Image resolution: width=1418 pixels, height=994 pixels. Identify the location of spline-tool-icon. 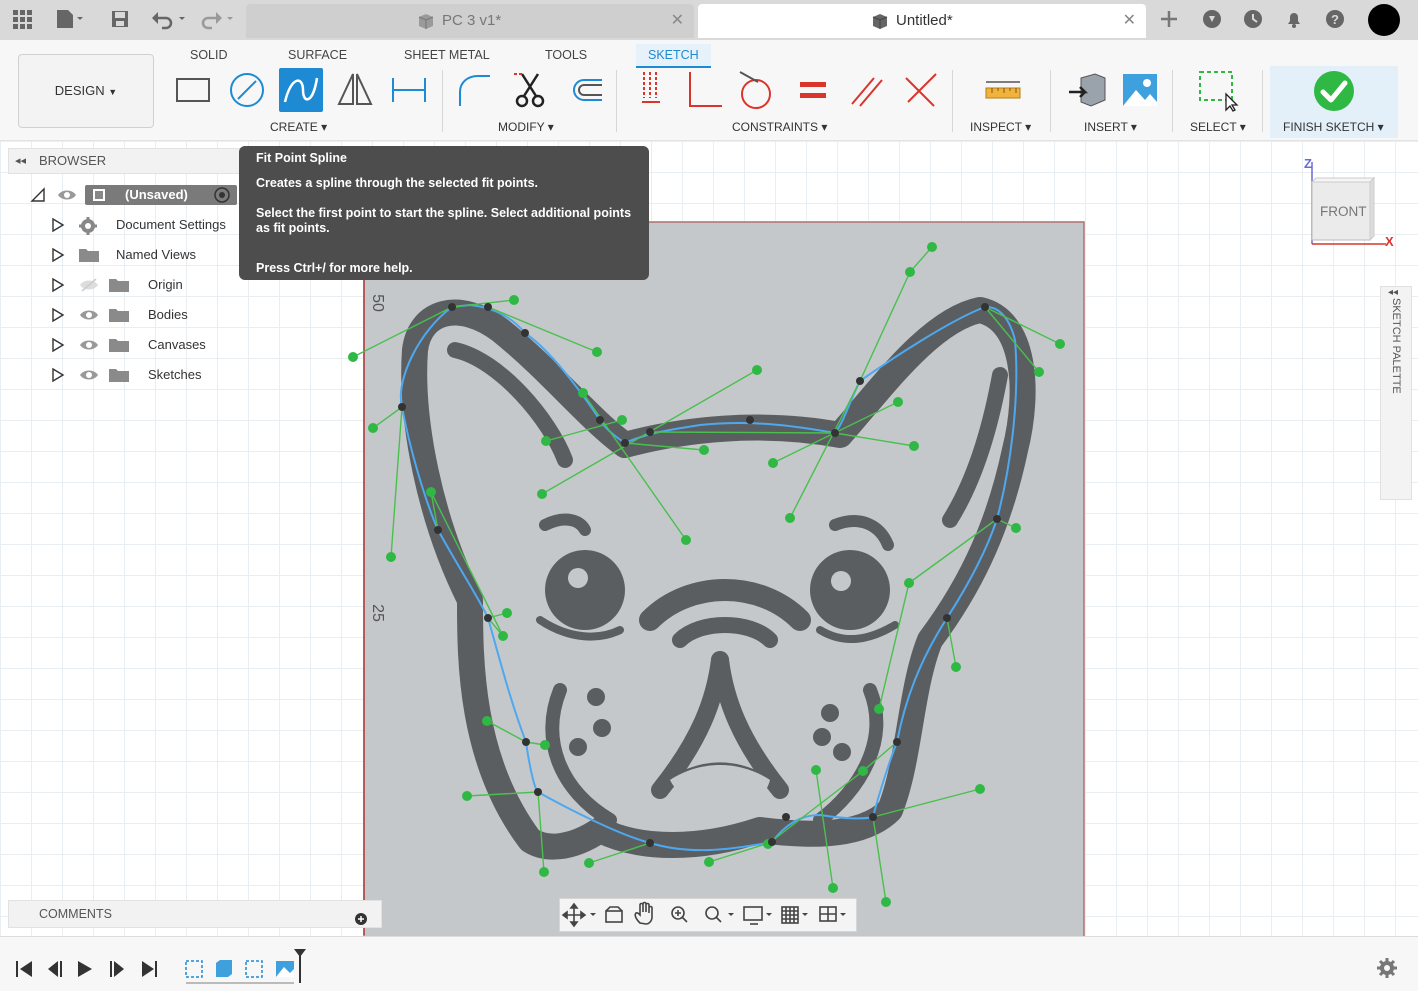
(301, 90).